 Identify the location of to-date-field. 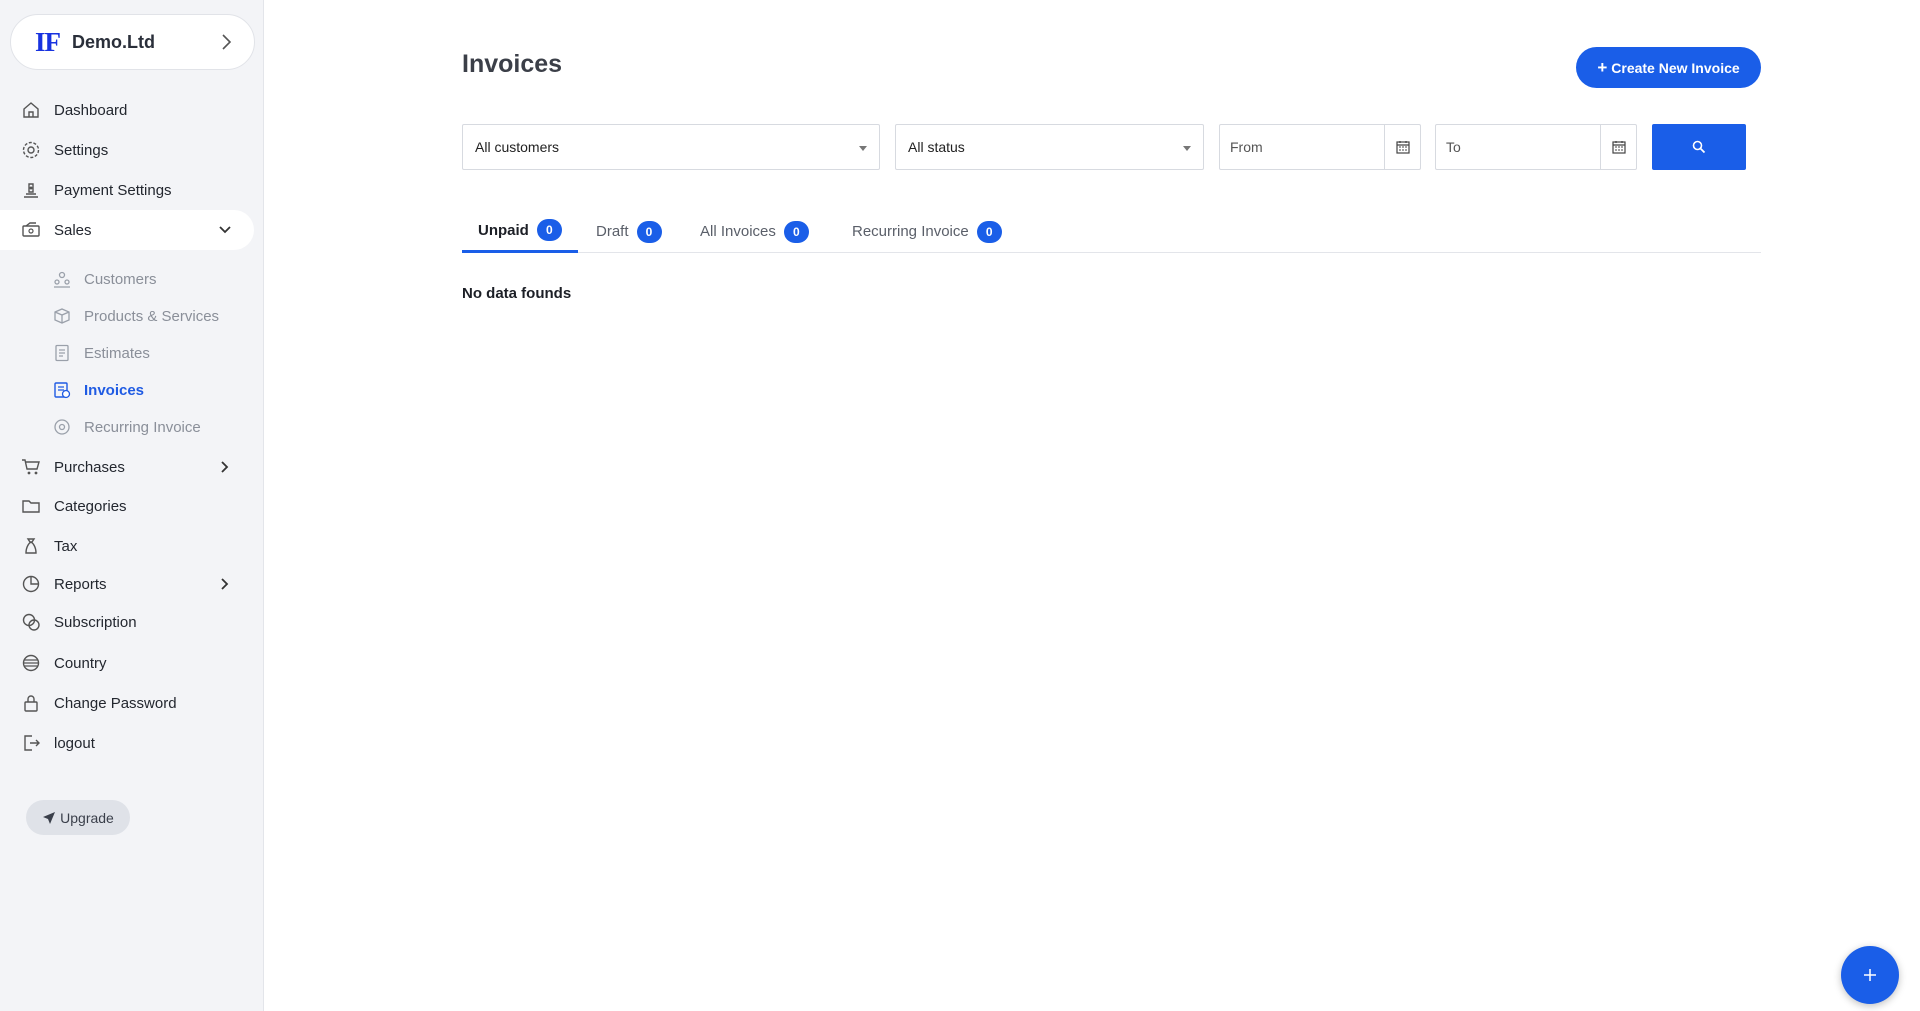
(1536, 147).